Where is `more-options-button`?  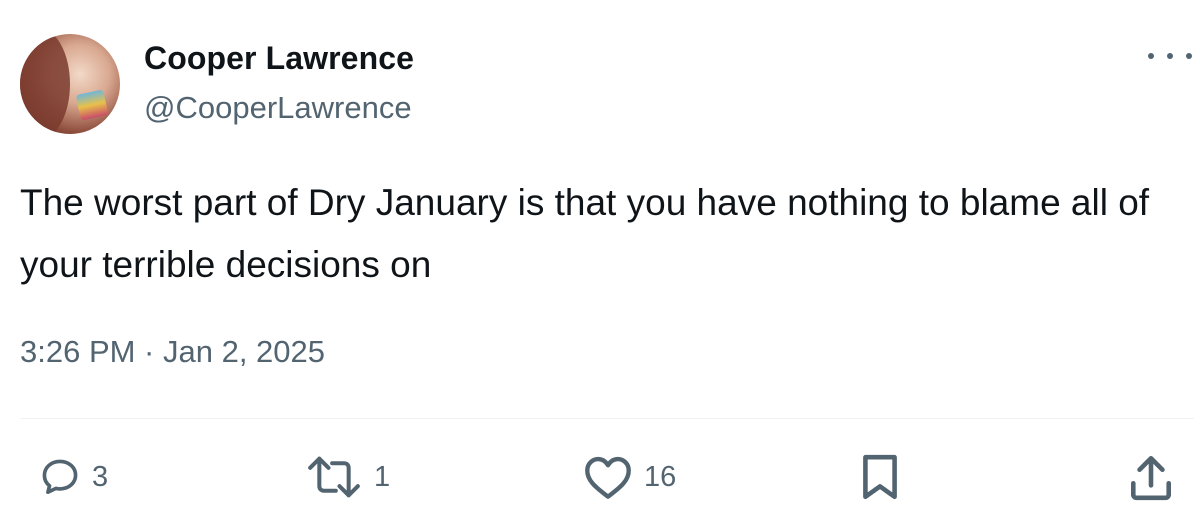 more-options-button is located at coordinates (1170, 56).